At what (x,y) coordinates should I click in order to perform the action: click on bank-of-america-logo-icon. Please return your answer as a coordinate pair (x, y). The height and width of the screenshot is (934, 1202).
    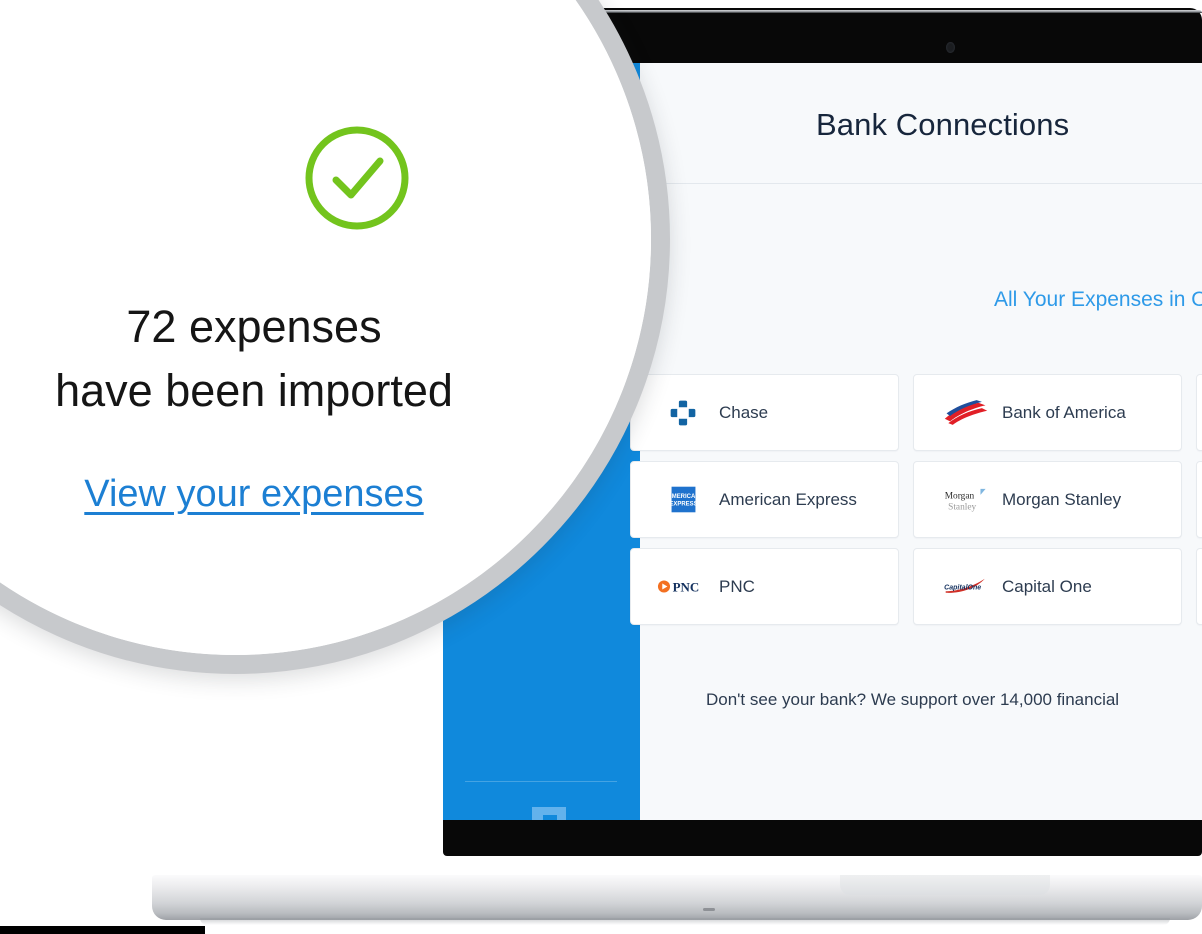
    Looking at the image, I should click on (966, 413).